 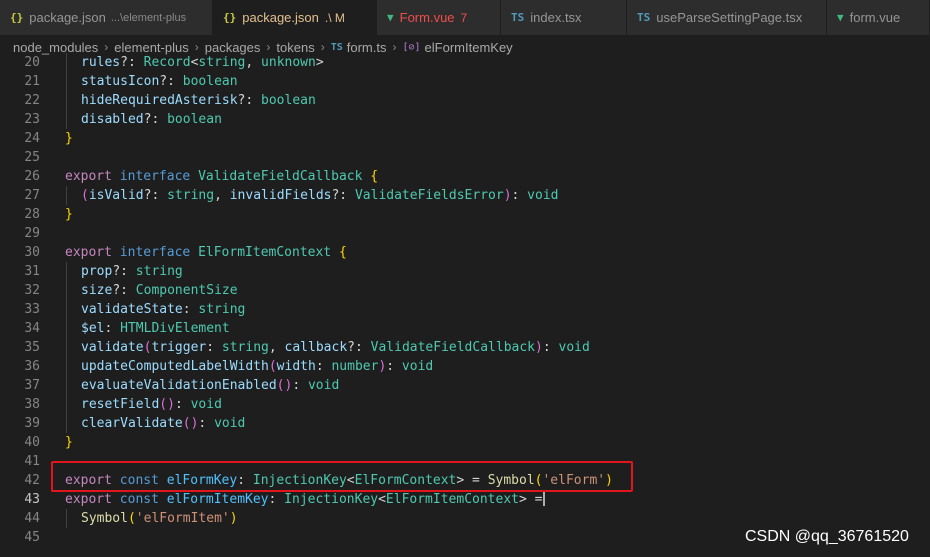 What do you see at coordinates (32, 62) in the screenshot?
I see `line-number: 20` at bounding box center [32, 62].